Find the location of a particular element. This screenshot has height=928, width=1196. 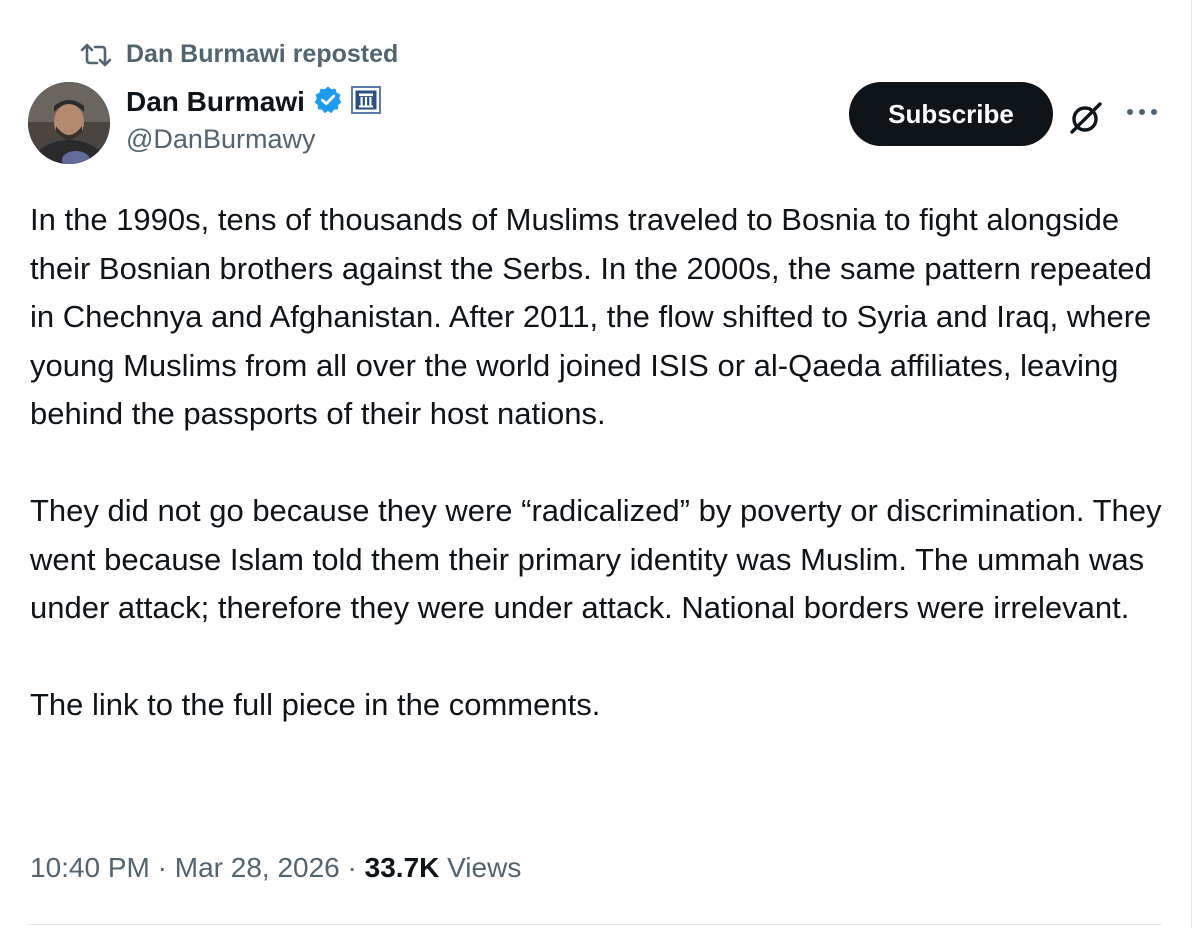

tweet-time: 10:40 PM is located at coordinates (90, 867).